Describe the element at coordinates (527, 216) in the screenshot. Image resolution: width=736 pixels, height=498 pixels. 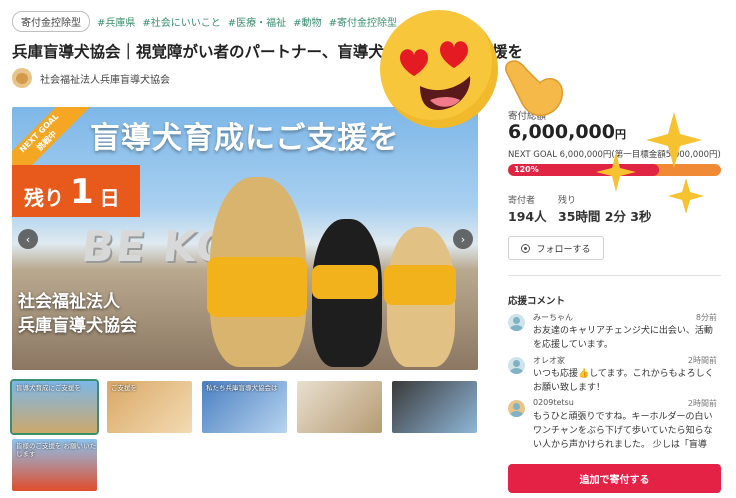
I see `supporters-value: 194人` at that location.